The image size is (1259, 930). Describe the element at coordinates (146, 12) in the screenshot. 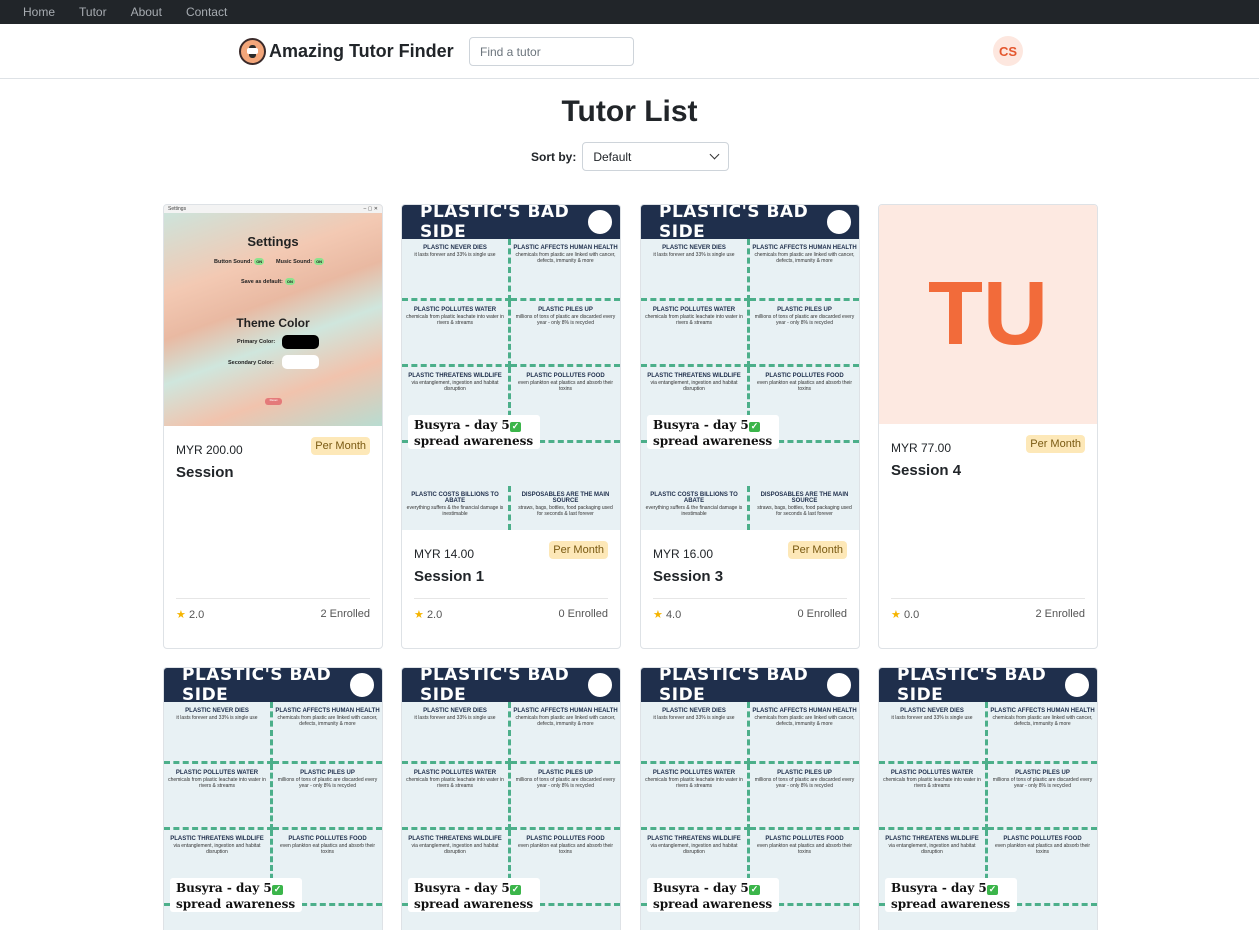

I see `nav-about-link: About` at that location.